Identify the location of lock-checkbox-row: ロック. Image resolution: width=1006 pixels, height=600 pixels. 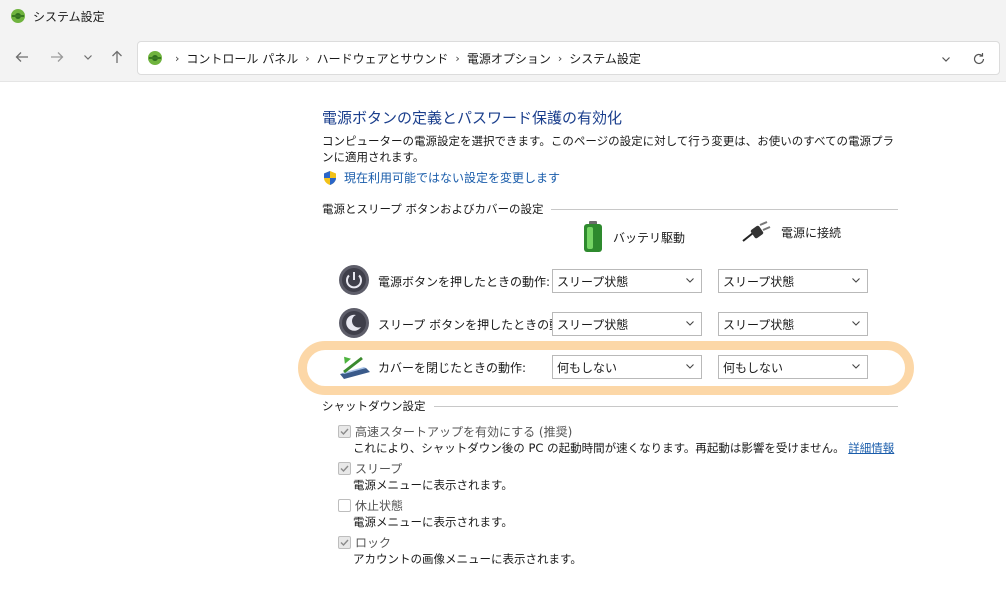
(364, 542).